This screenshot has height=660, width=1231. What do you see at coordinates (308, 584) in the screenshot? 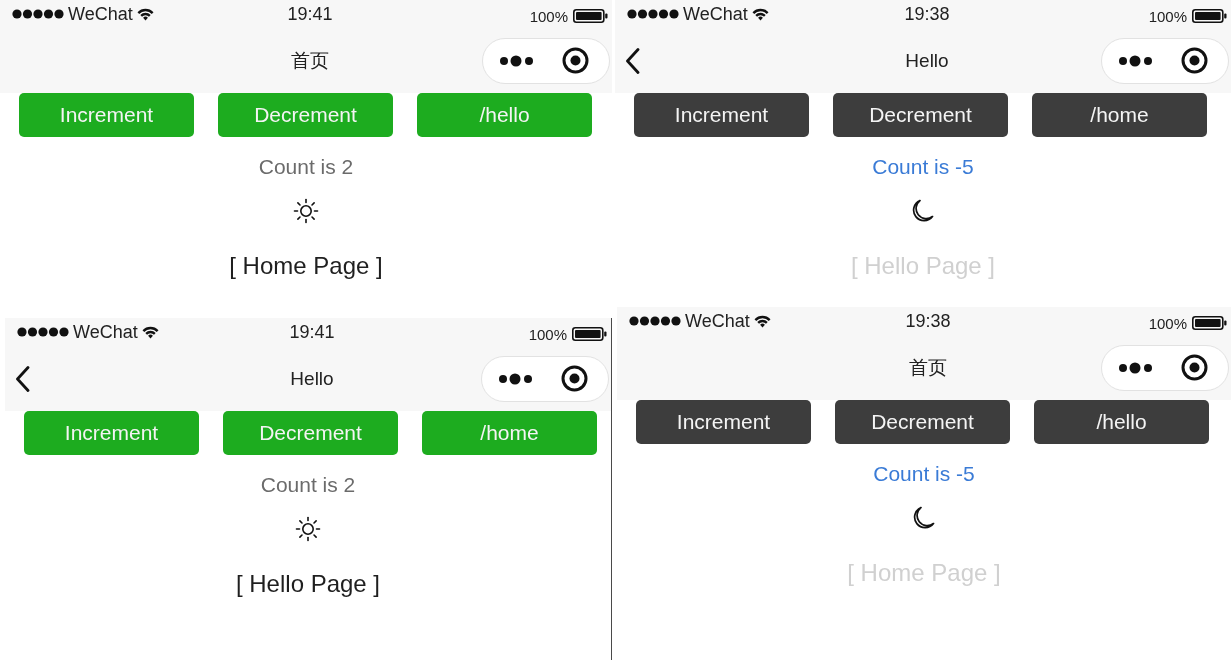
I see `page-label: [ Hello Page ]` at bounding box center [308, 584].